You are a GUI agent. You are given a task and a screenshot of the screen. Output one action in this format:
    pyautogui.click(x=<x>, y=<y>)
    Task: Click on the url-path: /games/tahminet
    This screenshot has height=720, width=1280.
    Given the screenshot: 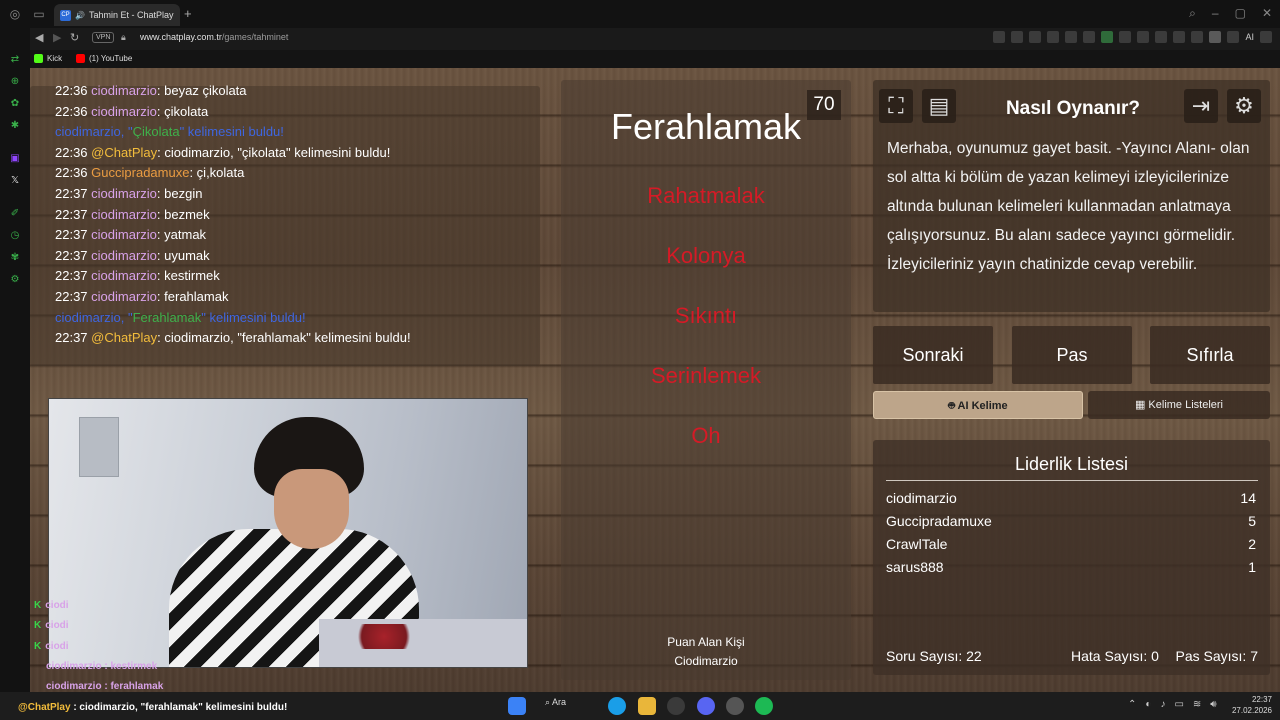 What is the action you would take?
    pyautogui.click(x=255, y=37)
    